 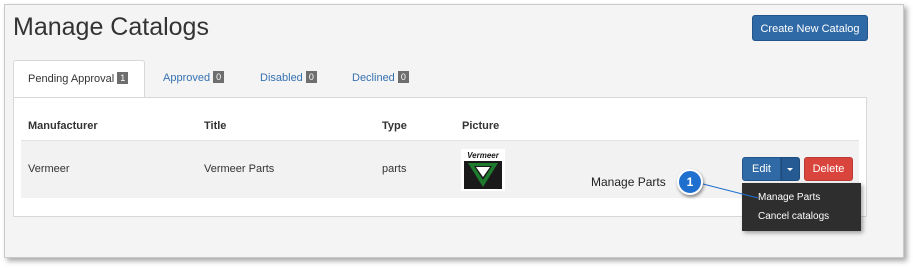 What do you see at coordinates (394, 126) in the screenshot?
I see `column-header-type: Type` at bounding box center [394, 126].